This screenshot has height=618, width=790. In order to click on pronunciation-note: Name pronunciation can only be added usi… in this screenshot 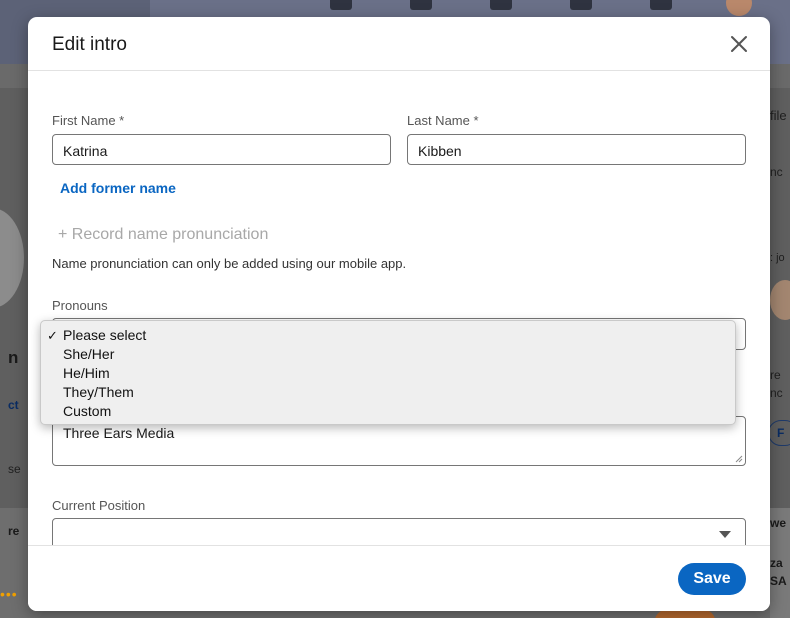, I will do `click(229, 263)`.